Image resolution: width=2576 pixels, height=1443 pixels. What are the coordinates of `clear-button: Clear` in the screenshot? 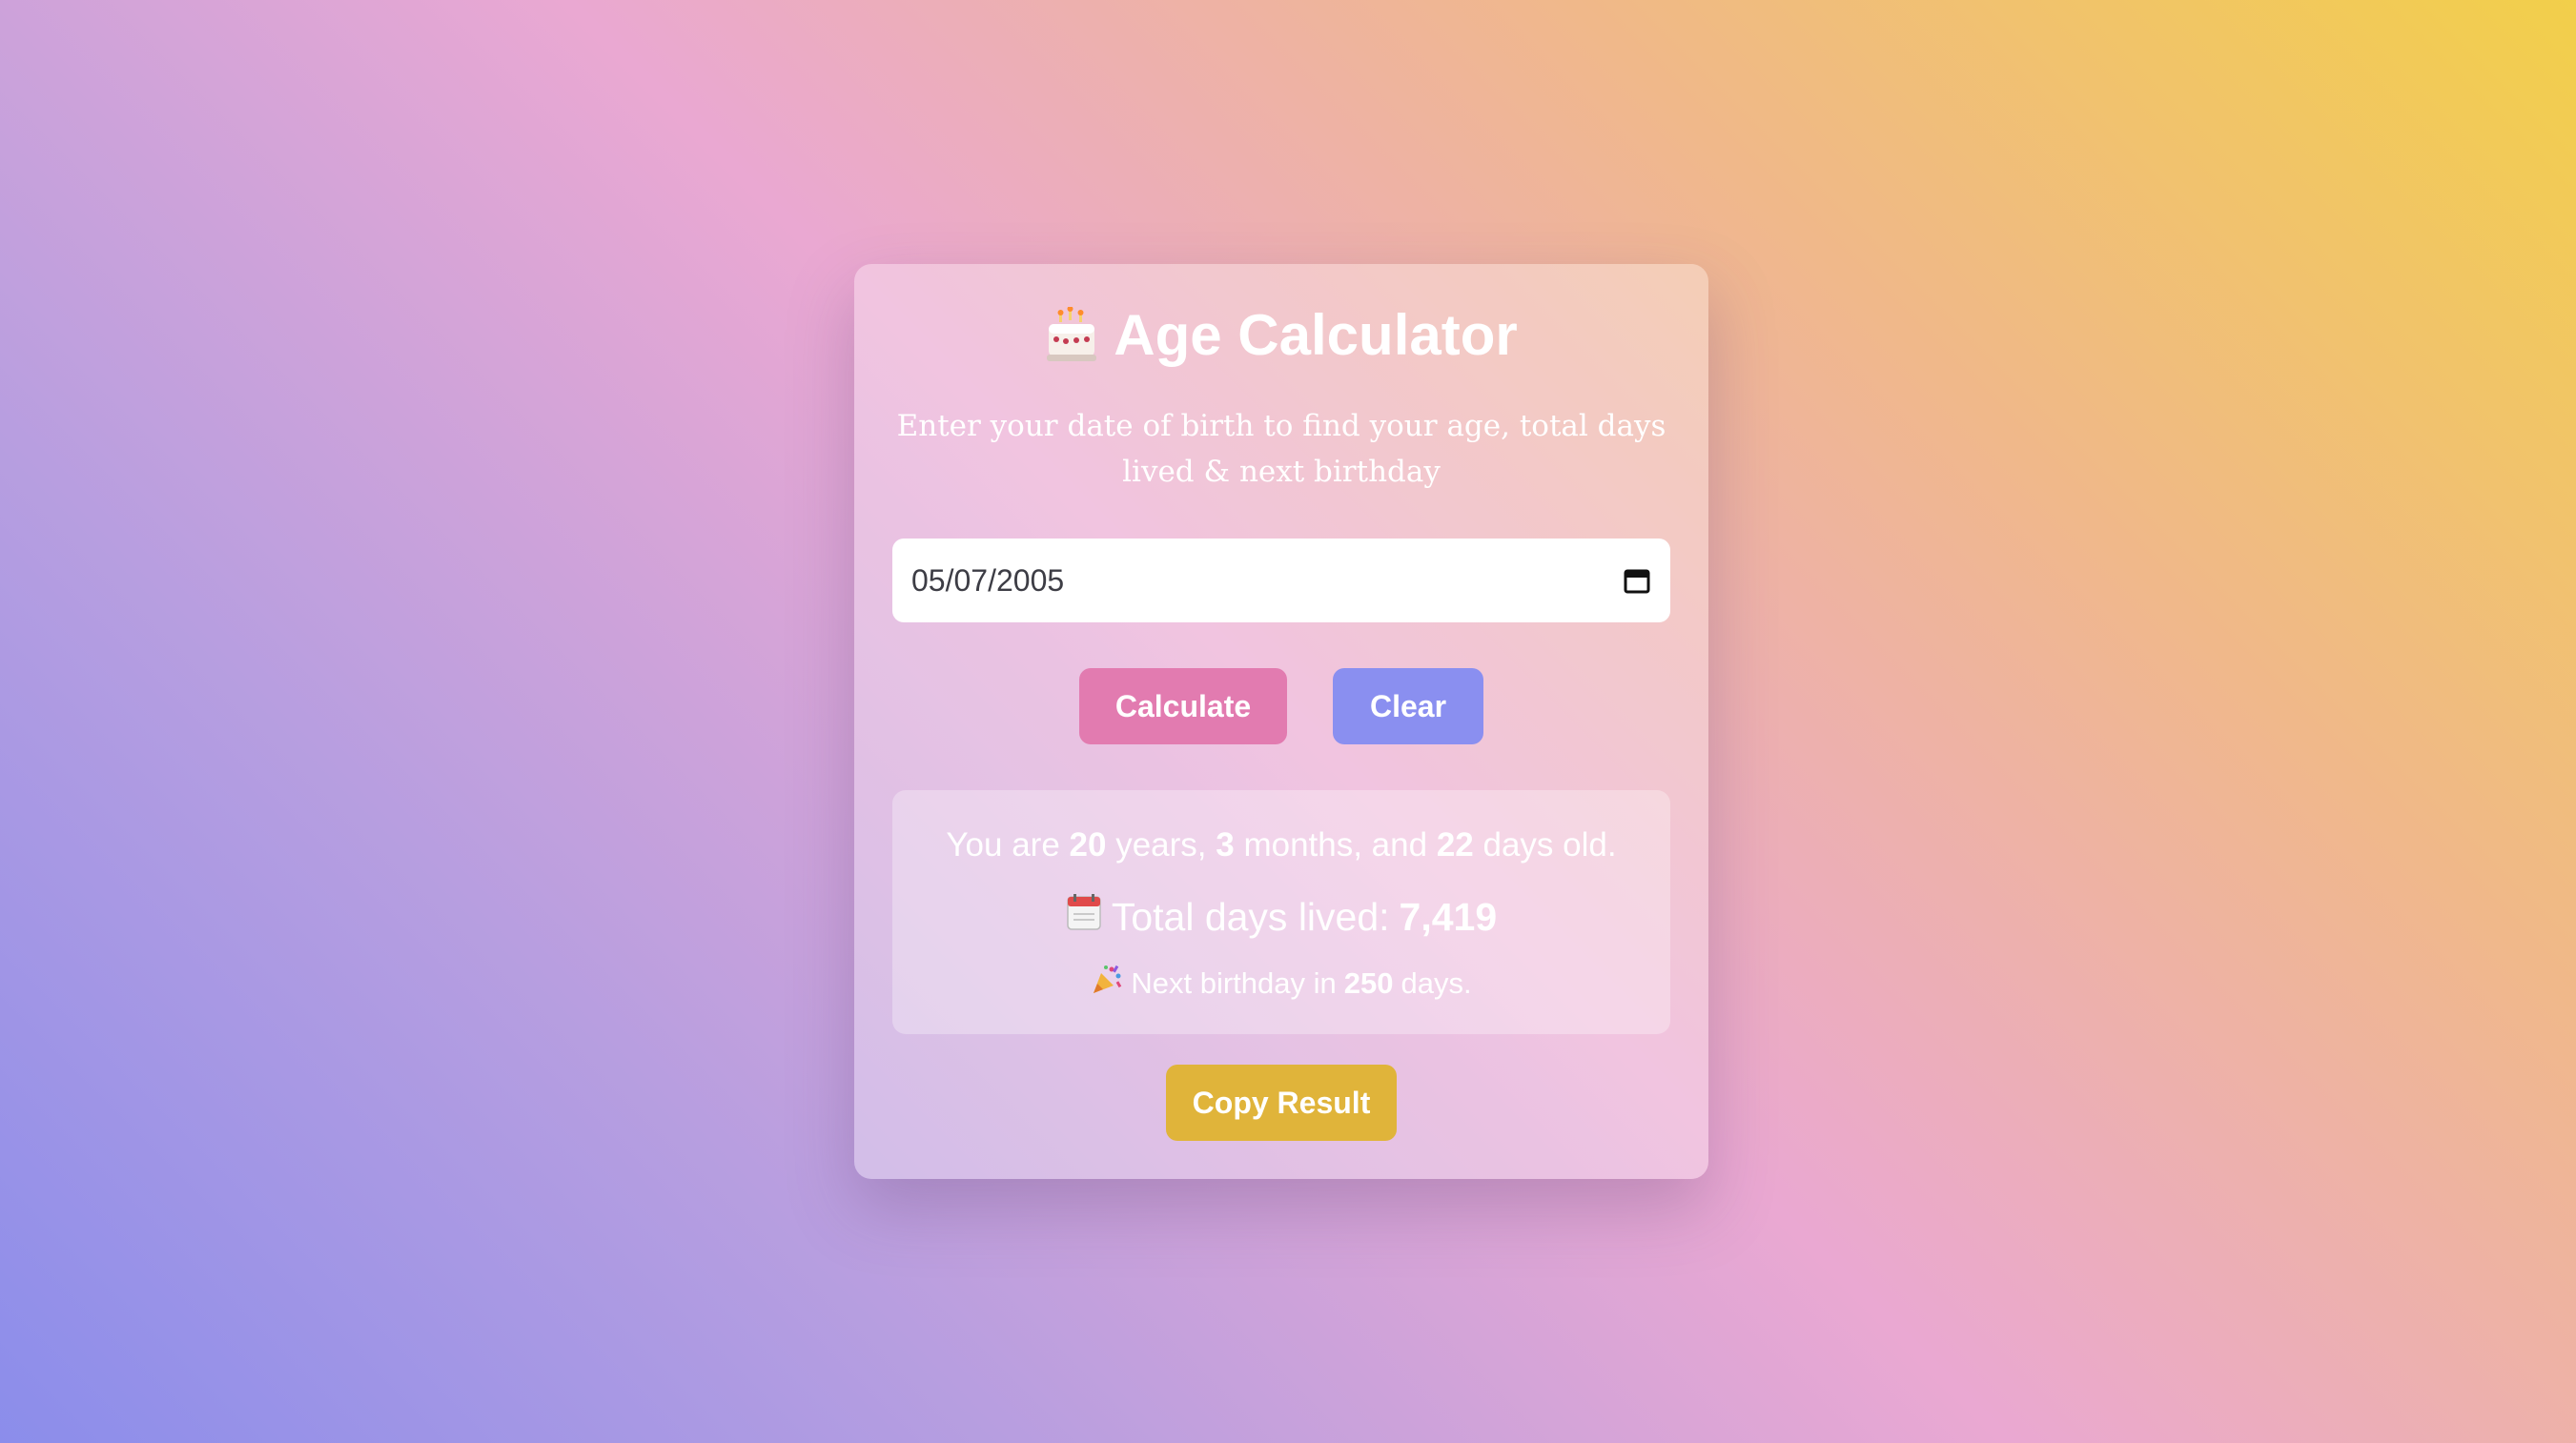 It's located at (1408, 706).